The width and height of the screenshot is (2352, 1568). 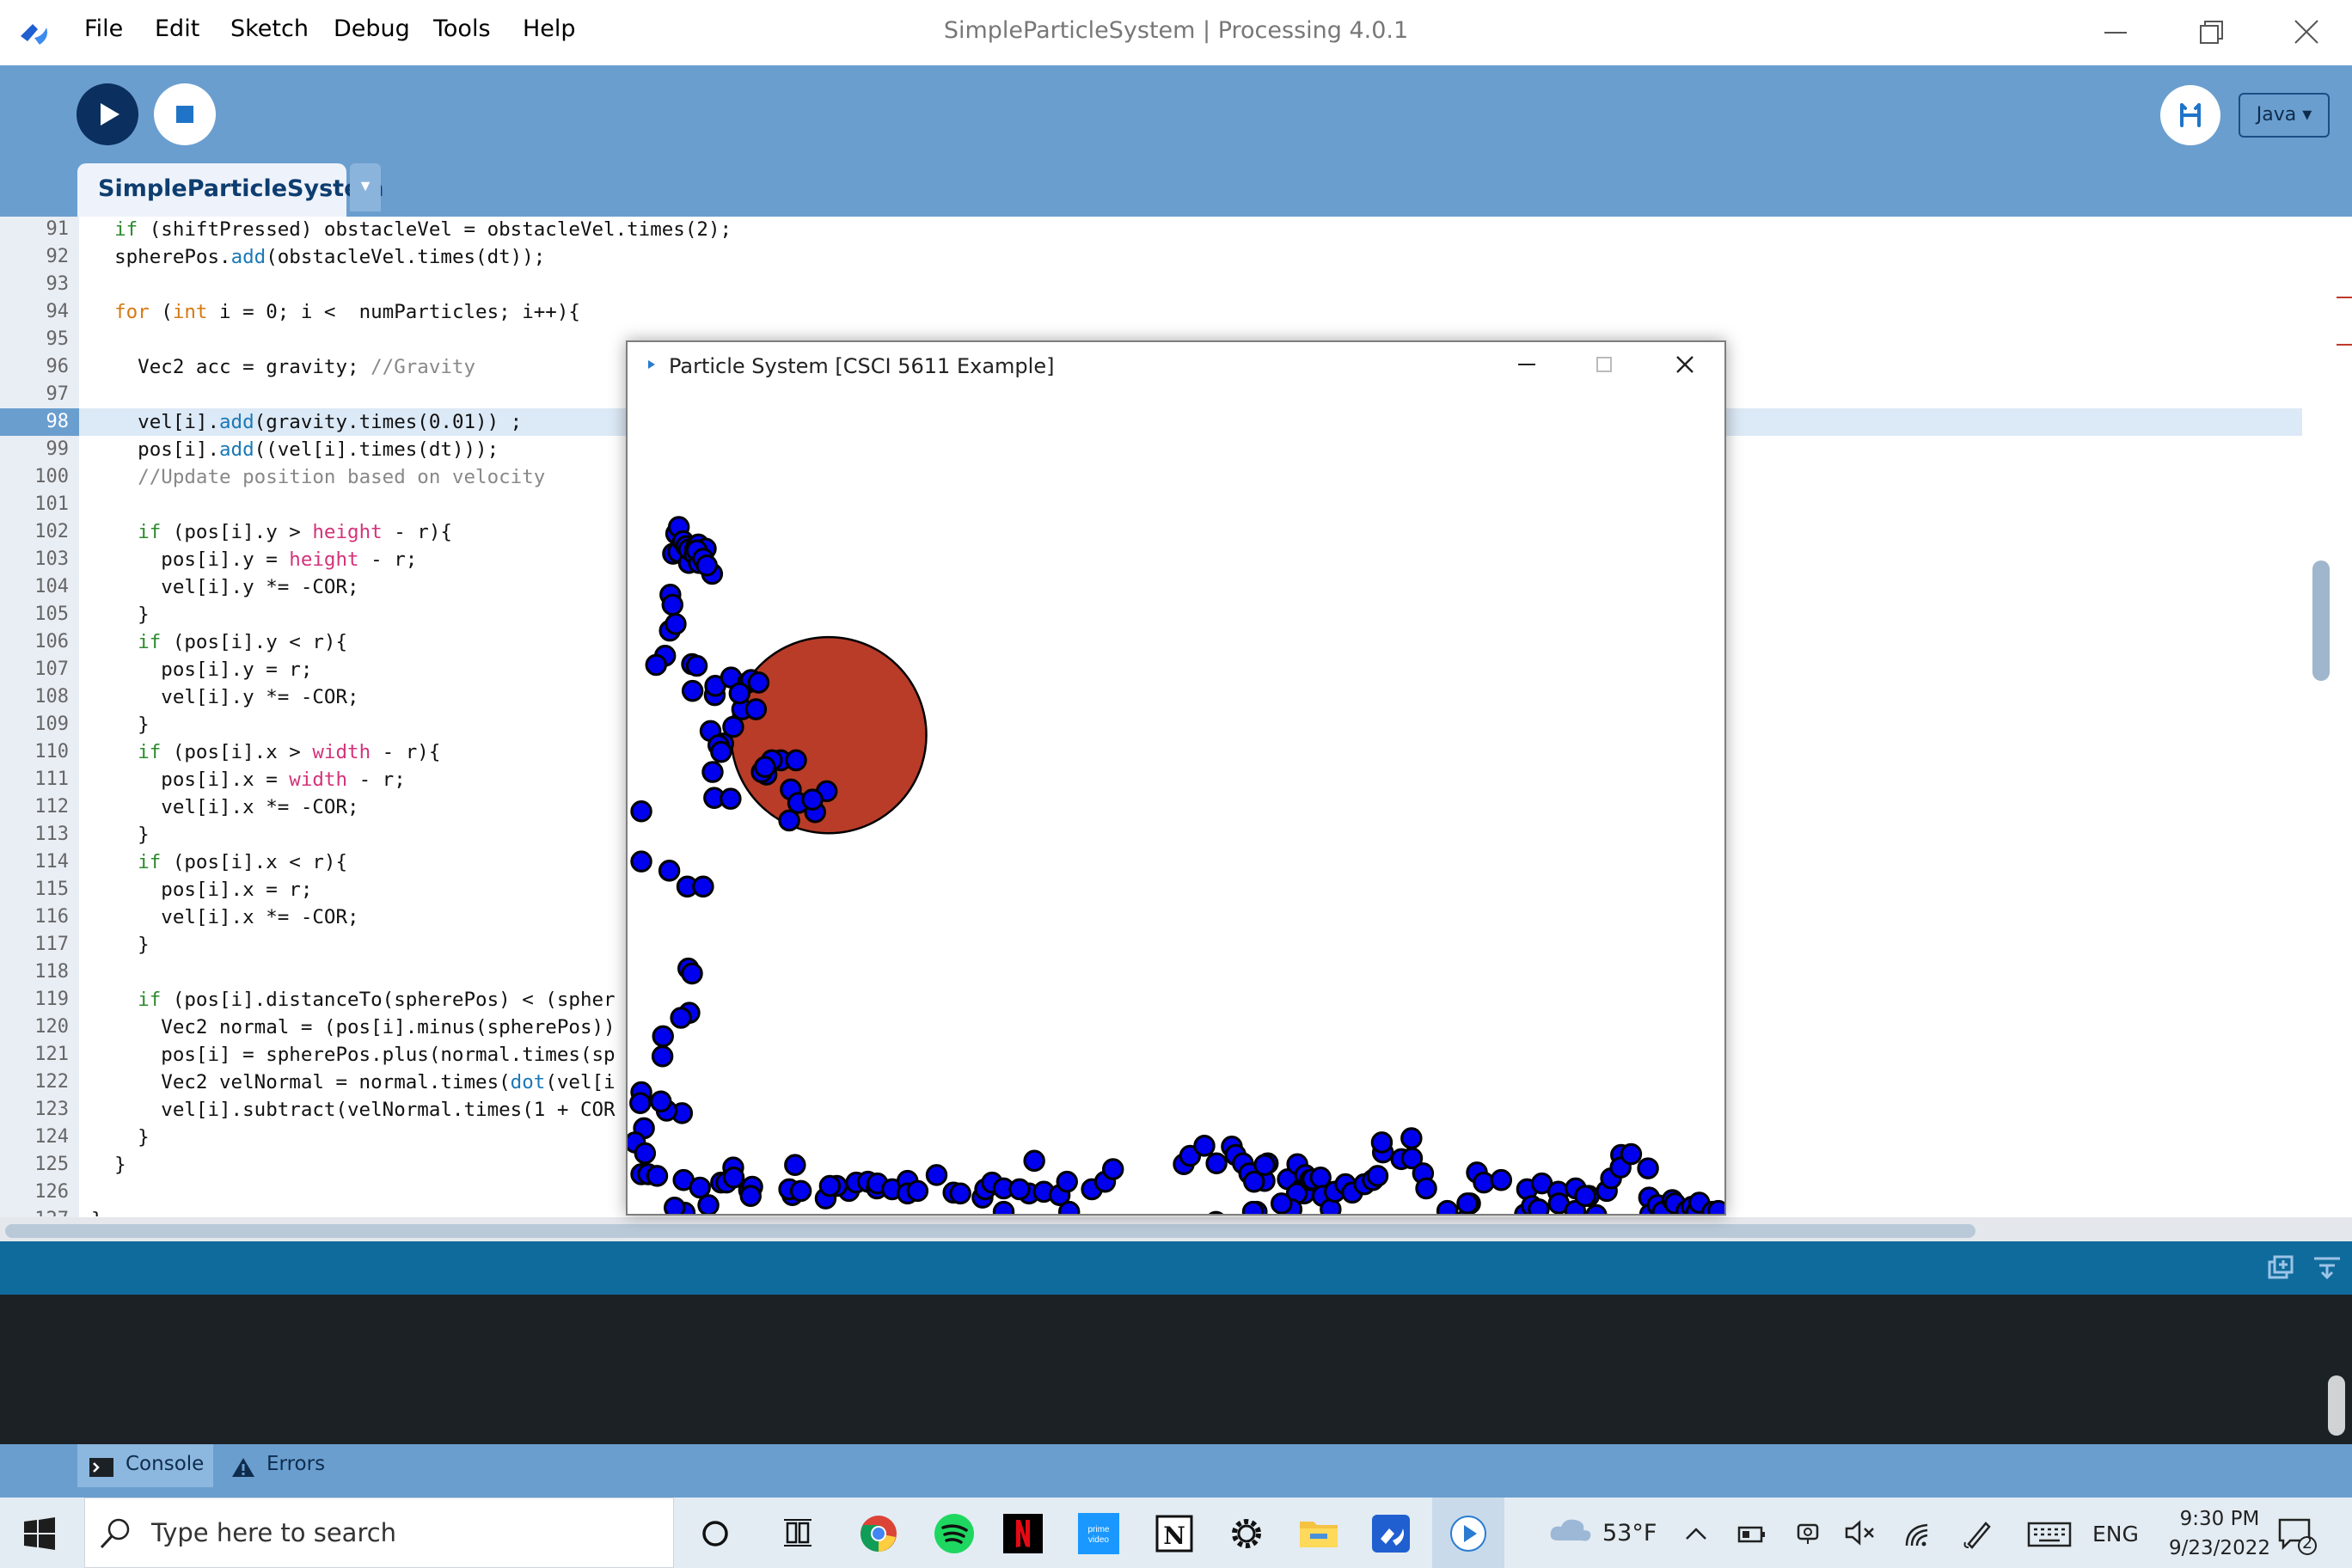 What do you see at coordinates (2190, 115) in the screenshot?
I see `debugger-icon` at bounding box center [2190, 115].